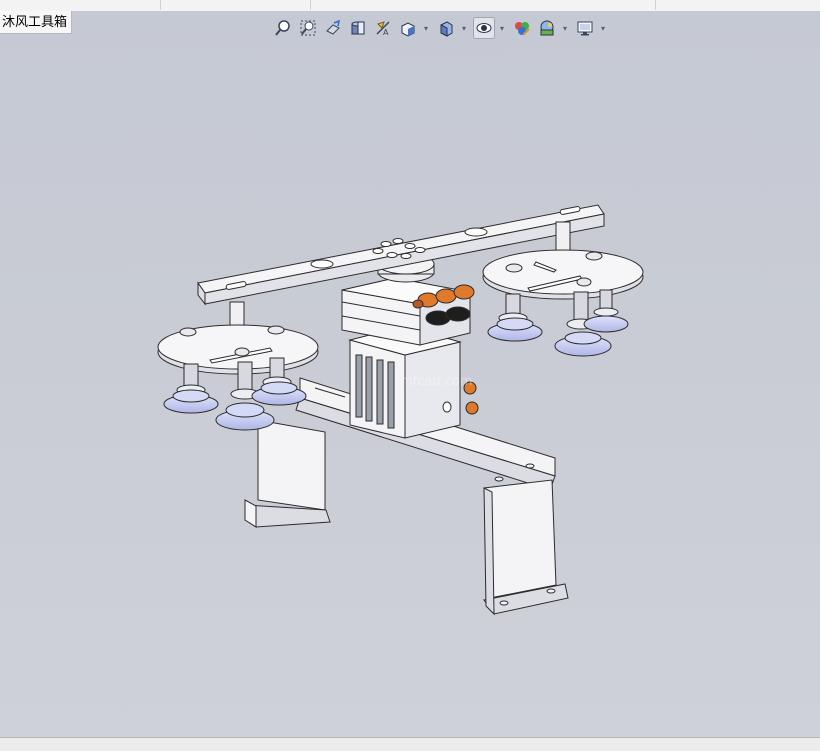 The height and width of the screenshot is (751, 820). Describe the element at coordinates (603, 28) in the screenshot. I see `view-settings-dropdown: ▾` at that location.